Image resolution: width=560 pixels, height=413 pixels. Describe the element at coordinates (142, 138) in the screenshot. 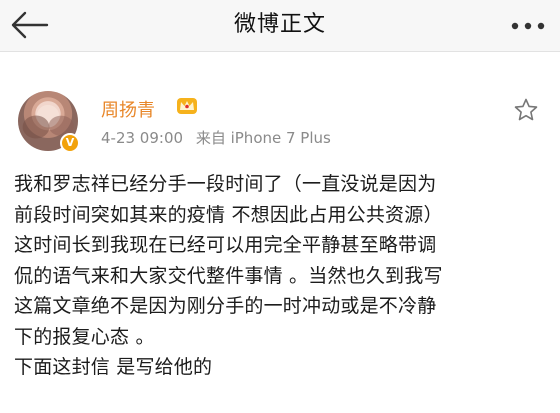

I see `post-time: 4-23 09:00` at that location.